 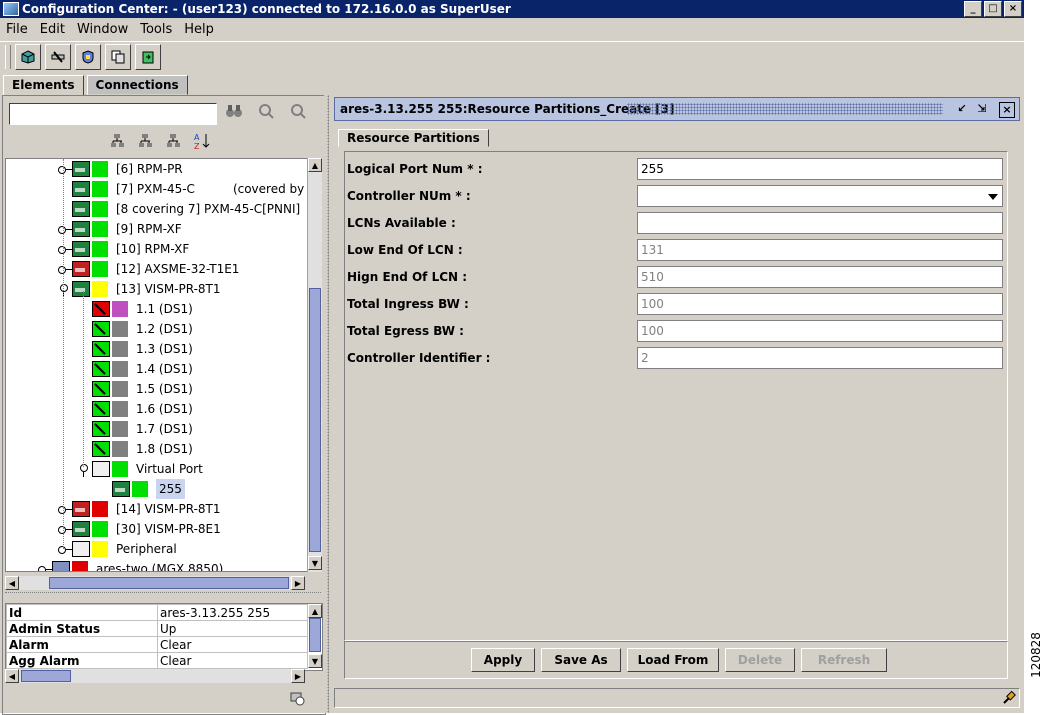 I want to click on tree-node: [30] VISM-PR-8E1, so click(x=139, y=529).